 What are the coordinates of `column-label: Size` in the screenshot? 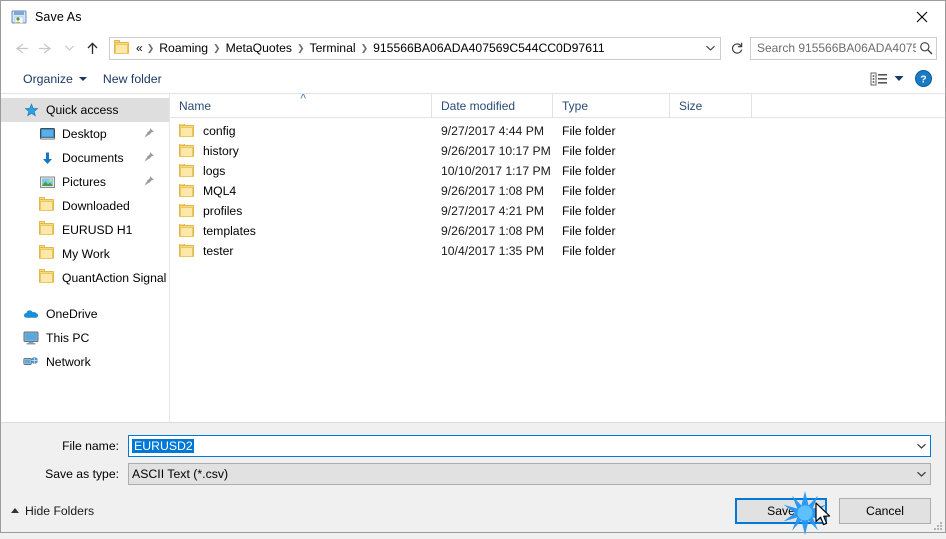 It's located at (691, 105).